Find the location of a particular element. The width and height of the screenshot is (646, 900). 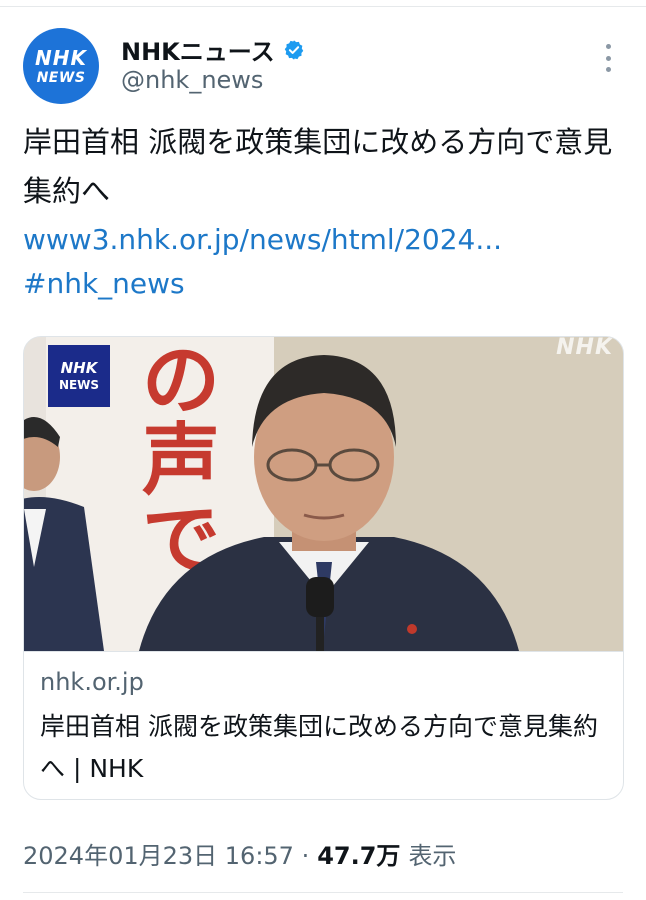

bottom-divider is located at coordinates (323, 892).